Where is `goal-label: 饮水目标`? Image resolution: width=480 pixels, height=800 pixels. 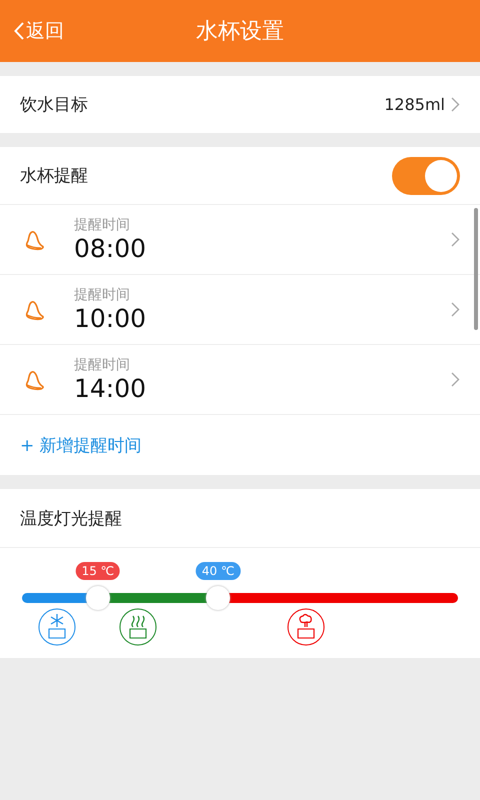
goal-label: 饮水目标 is located at coordinates (54, 105).